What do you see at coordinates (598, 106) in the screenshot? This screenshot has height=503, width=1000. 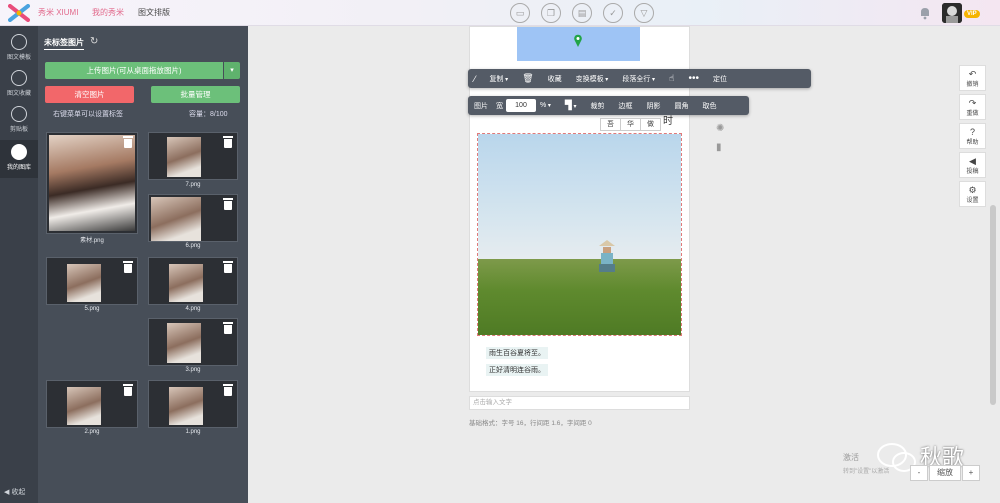 I see `crop-button: 裁剪` at bounding box center [598, 106].